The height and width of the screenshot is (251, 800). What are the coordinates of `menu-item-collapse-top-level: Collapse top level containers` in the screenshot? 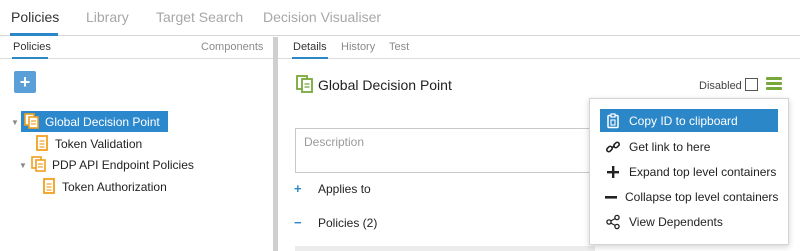 It's located at (689, 196).